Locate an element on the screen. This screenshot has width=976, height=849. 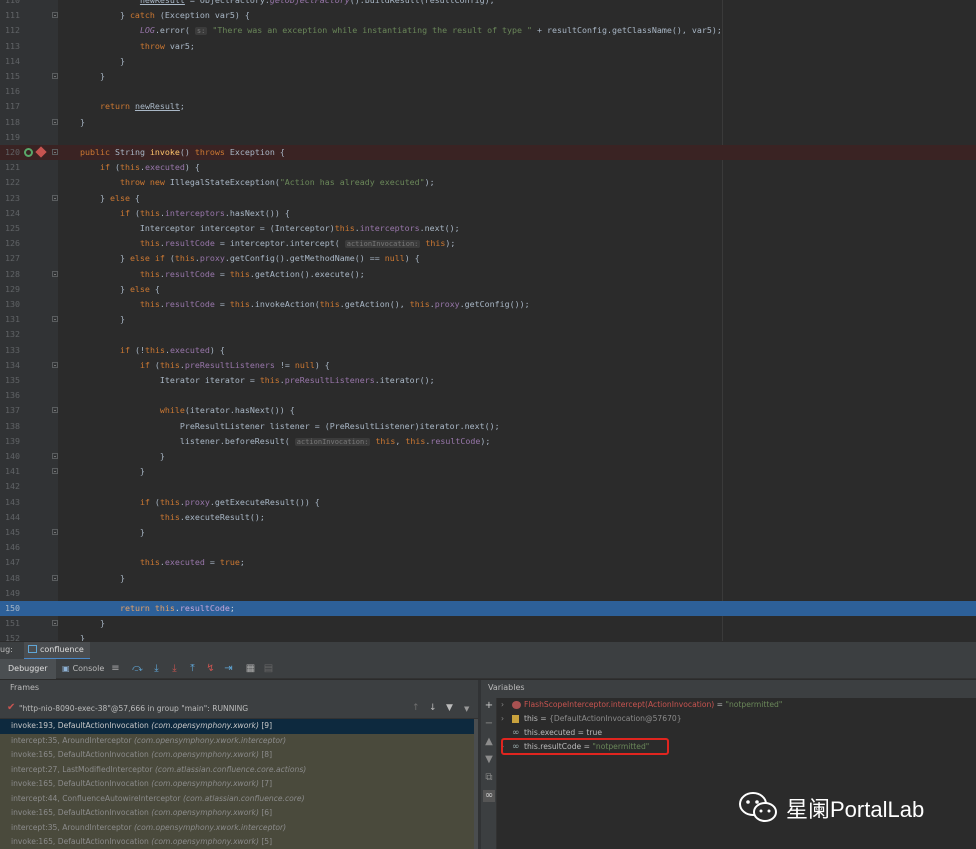
code-line: 137 while(iterator.hasNext()) { is located at coordinates (488, 410).